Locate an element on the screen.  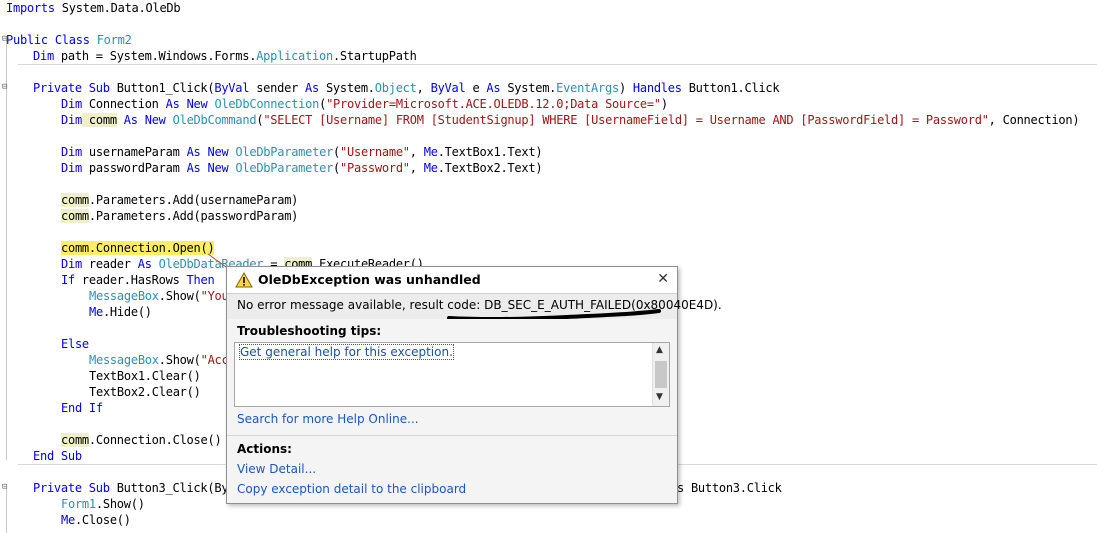
code-line: MessageBox.Show("Acc is located at coordinates (159, 360).